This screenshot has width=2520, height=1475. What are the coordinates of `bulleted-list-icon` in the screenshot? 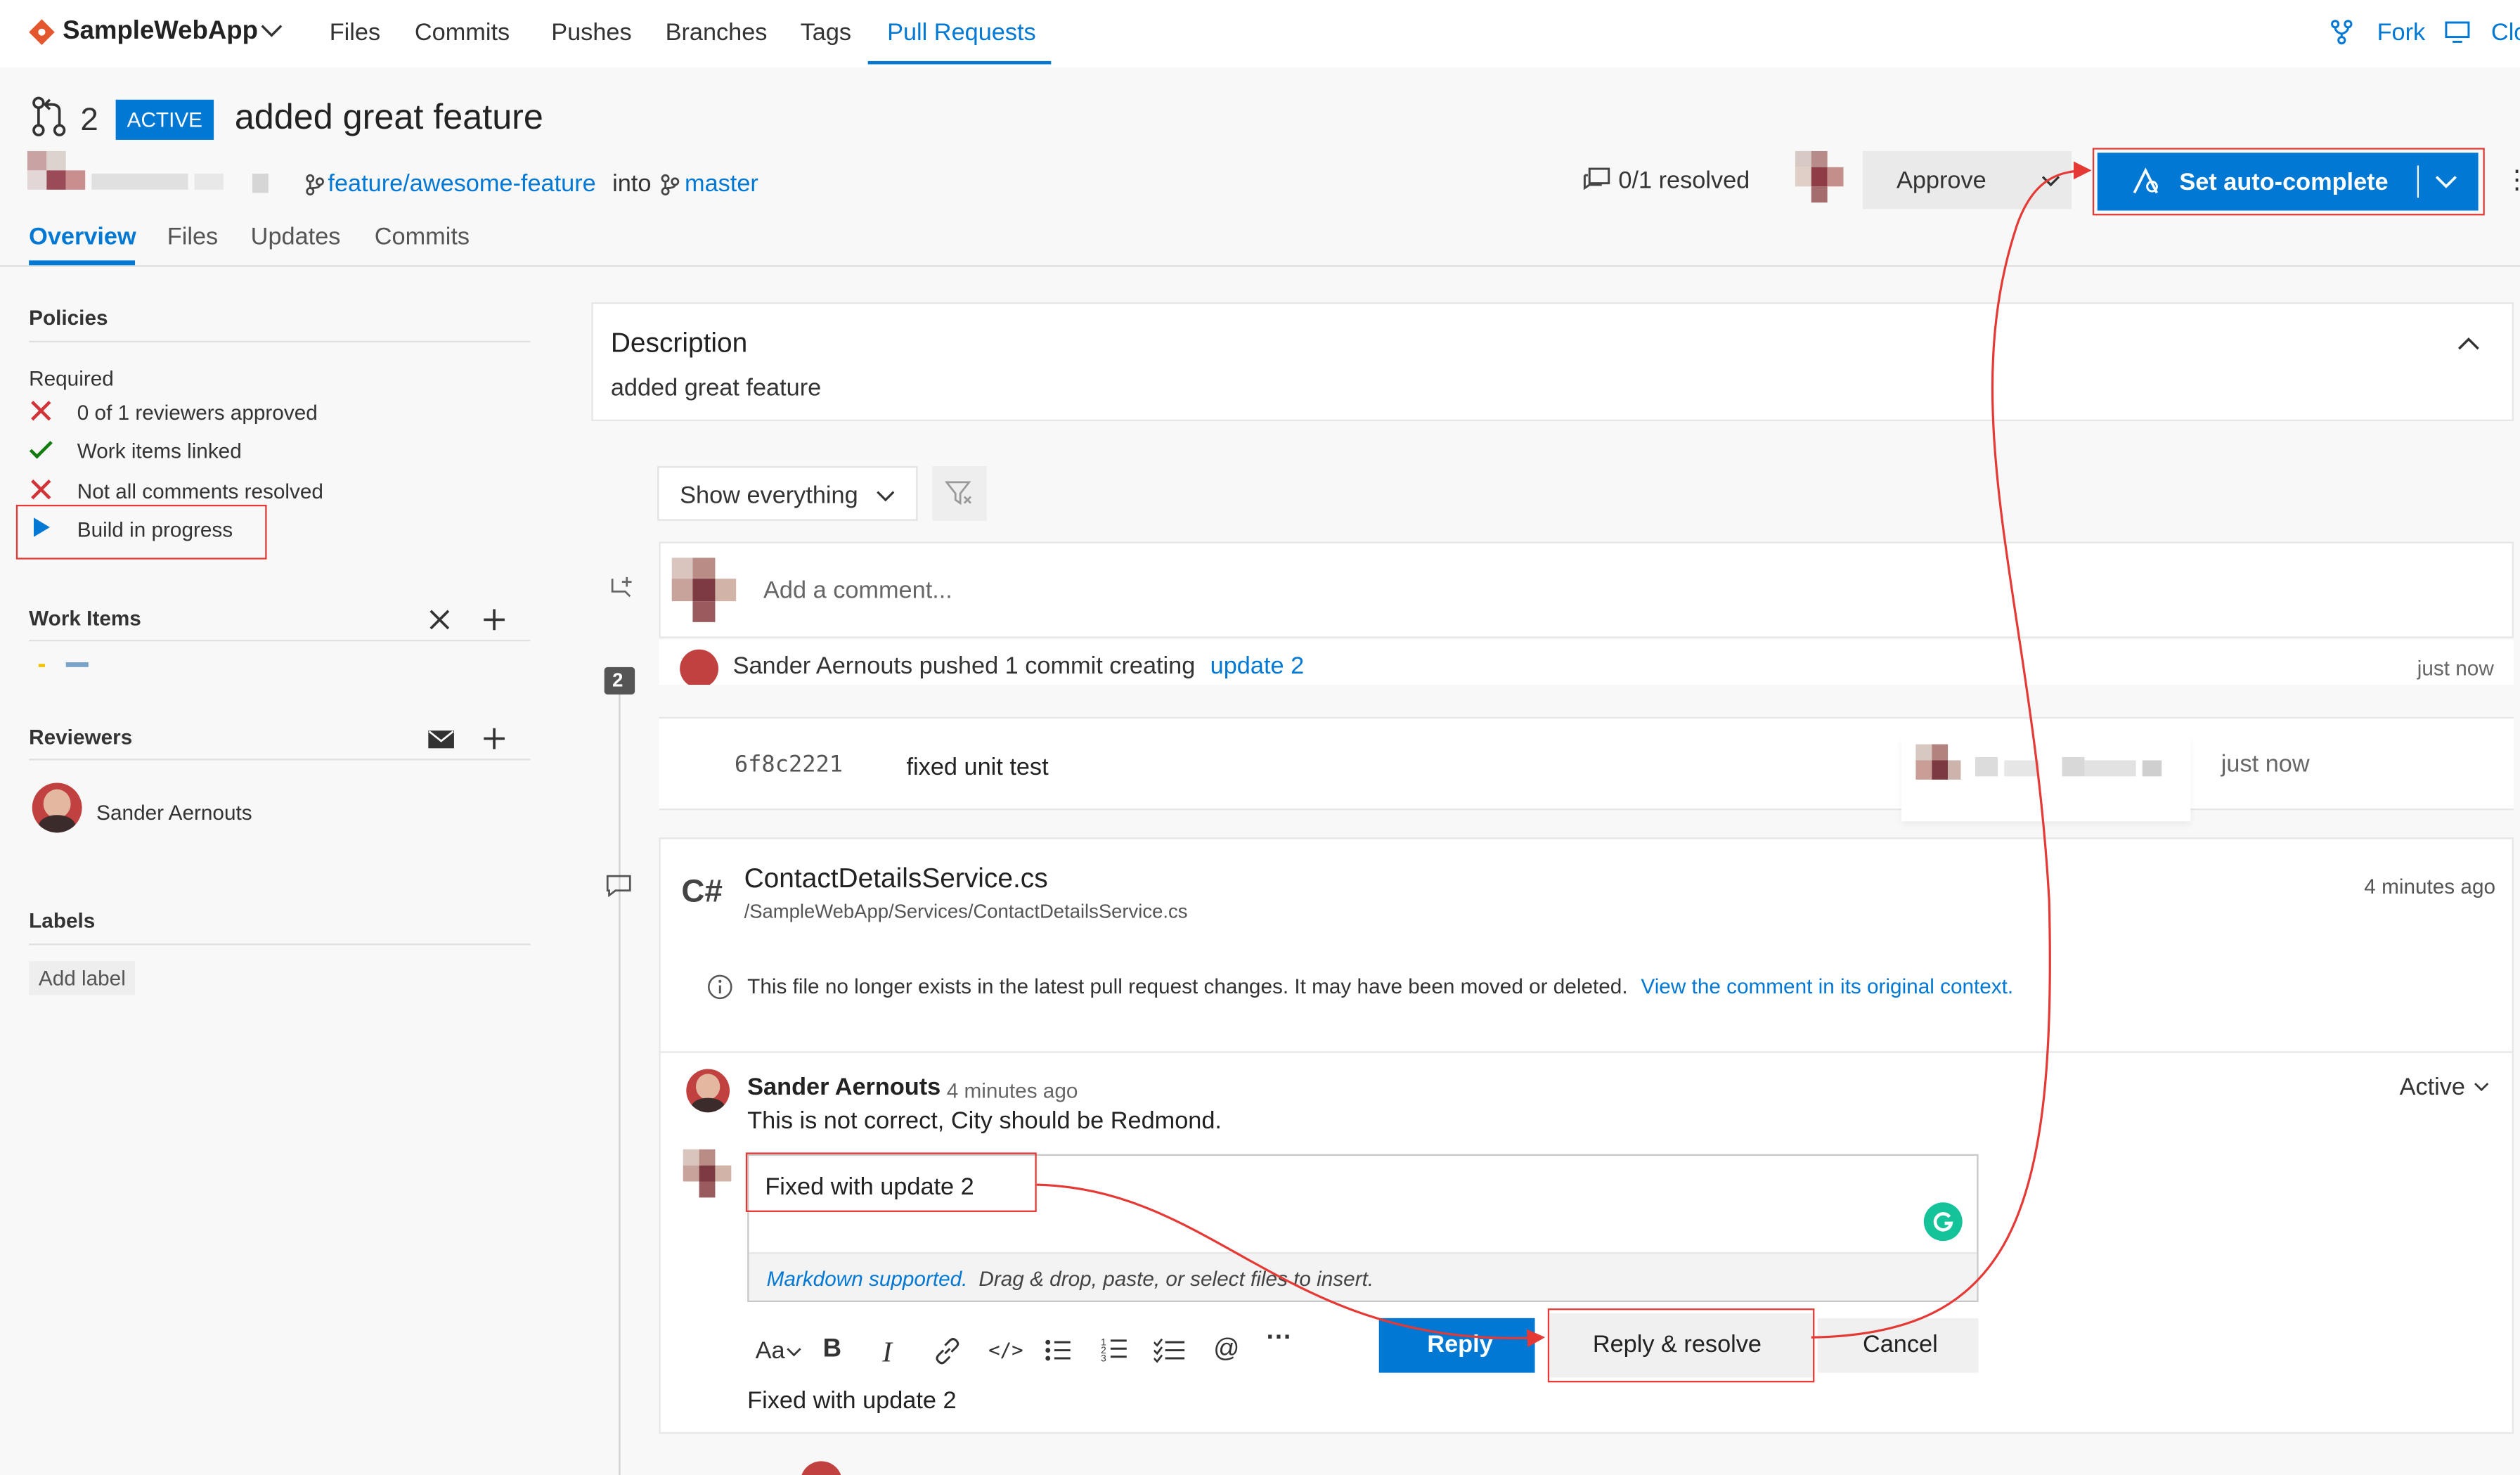 It's located at (1058, 1350).